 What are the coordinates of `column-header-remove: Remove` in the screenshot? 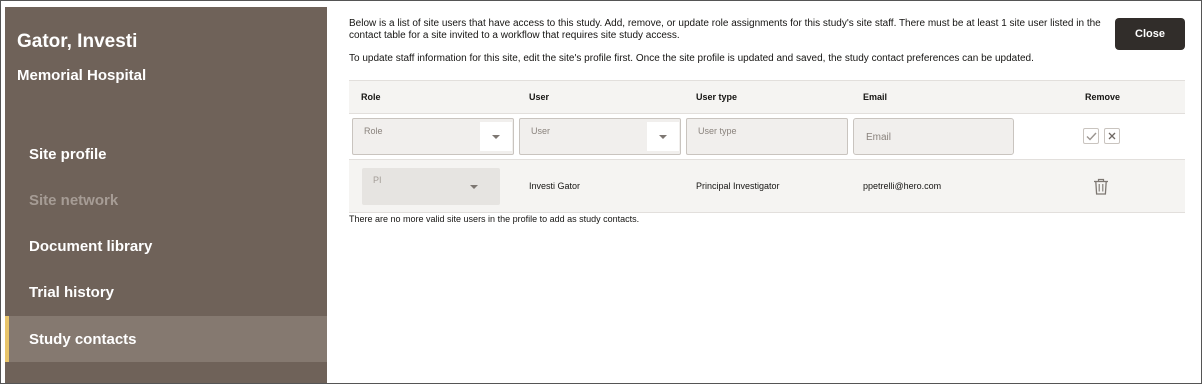 It's located at (1103, 97).